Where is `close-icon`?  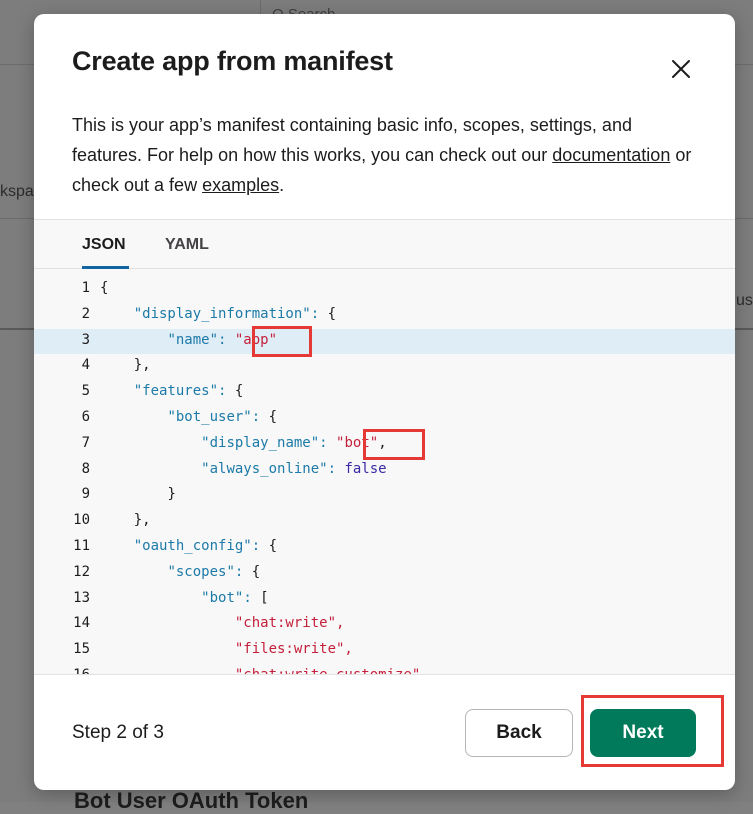 close-icon is located at coordinates (681, 69).